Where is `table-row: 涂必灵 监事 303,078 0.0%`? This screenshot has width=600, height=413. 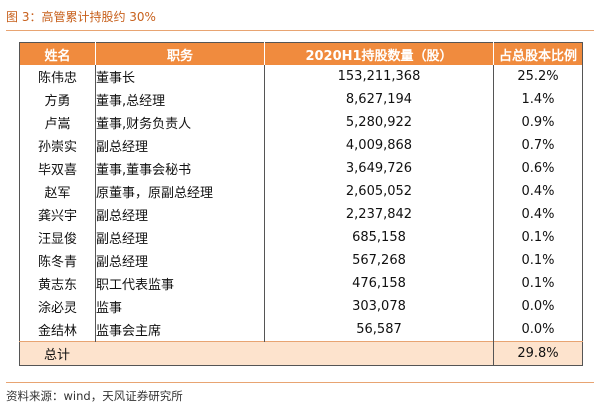 table-row: 涂必灵 监事 303,078 0.0% is located at coordinates (301, 306).